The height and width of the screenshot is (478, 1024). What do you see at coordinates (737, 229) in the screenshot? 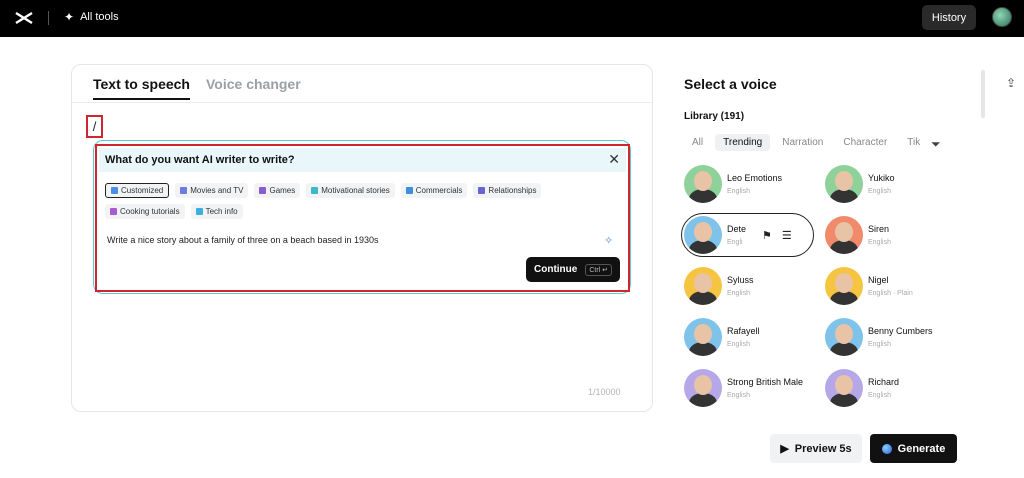
I see `voice-name: Dete` at bounding box center [737, 229].